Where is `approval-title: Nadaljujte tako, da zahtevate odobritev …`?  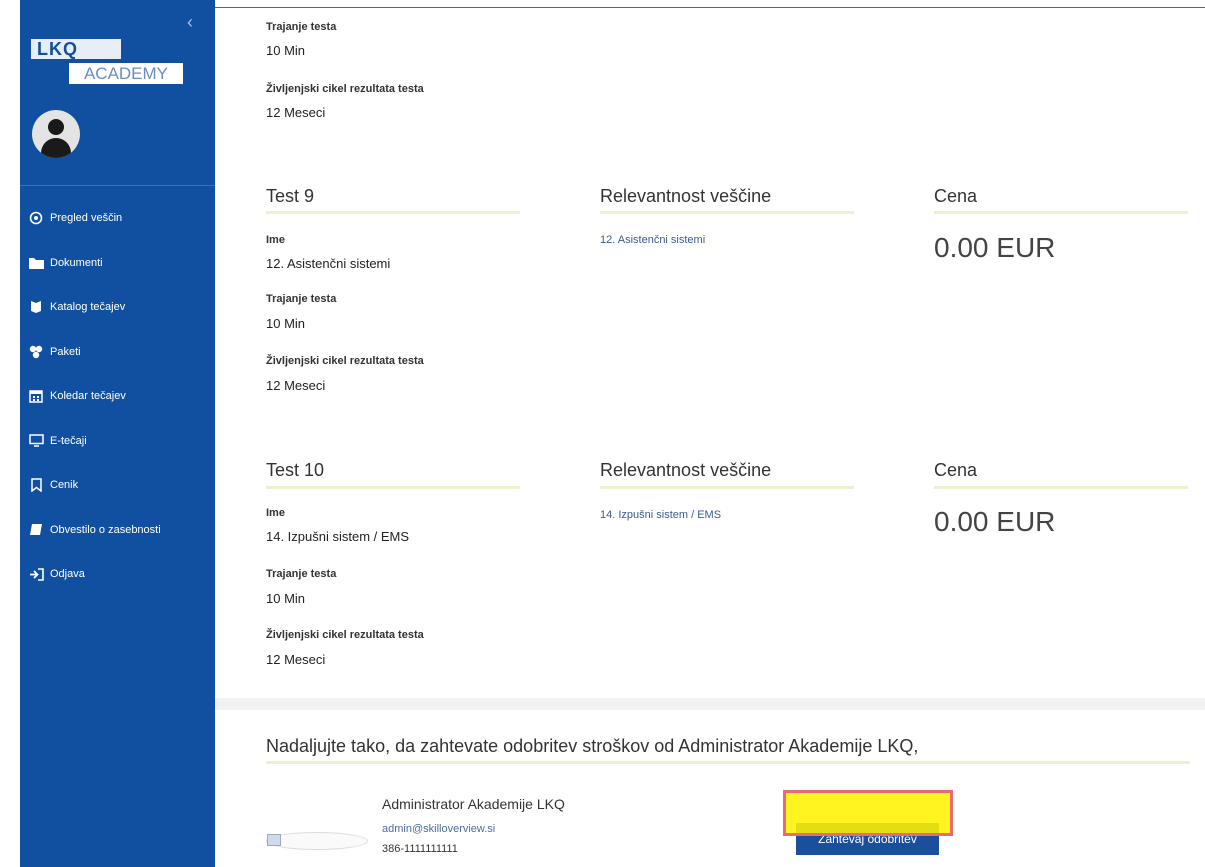 approval-title: Nadaljujte tako, da zahtevate odobritev … is located at coordinates (592, 746).